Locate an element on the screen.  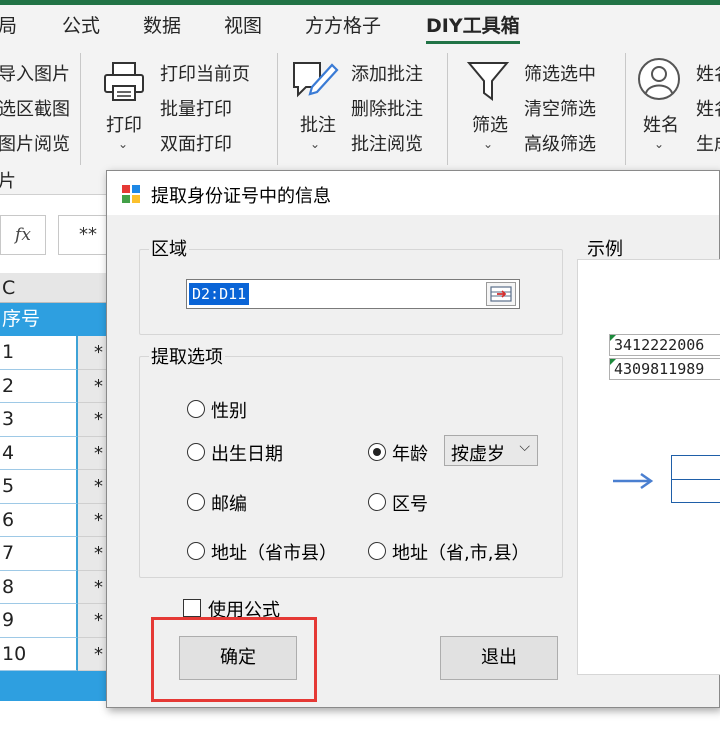
add-comment-button: 添加批注 is located at coordinates (387, 73).